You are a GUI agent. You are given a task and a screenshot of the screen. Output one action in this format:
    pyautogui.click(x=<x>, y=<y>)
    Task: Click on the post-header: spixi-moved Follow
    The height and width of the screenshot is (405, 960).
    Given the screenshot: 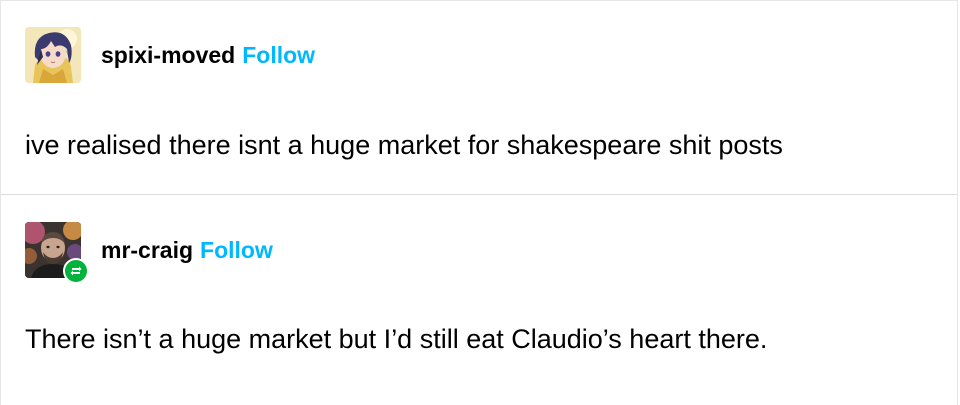 What is the action you would take?
    pyautogui.click(x=170, y=55)
    